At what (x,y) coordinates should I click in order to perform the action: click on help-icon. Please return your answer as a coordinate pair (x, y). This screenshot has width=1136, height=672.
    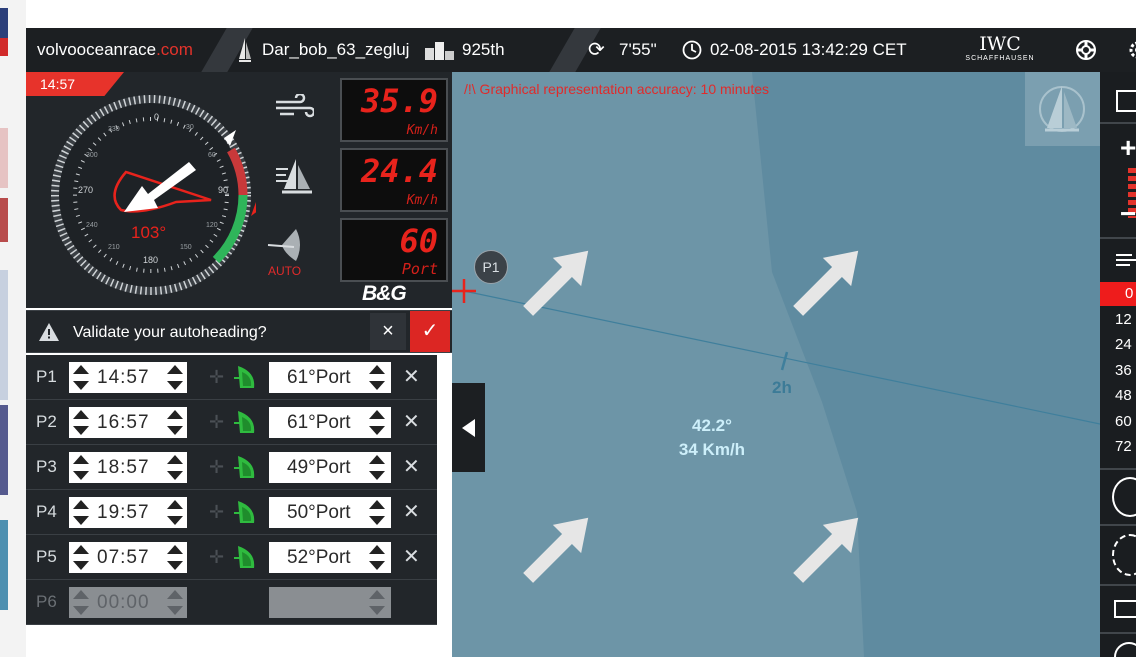
    Looking at the image, I should click on (1125, 657).